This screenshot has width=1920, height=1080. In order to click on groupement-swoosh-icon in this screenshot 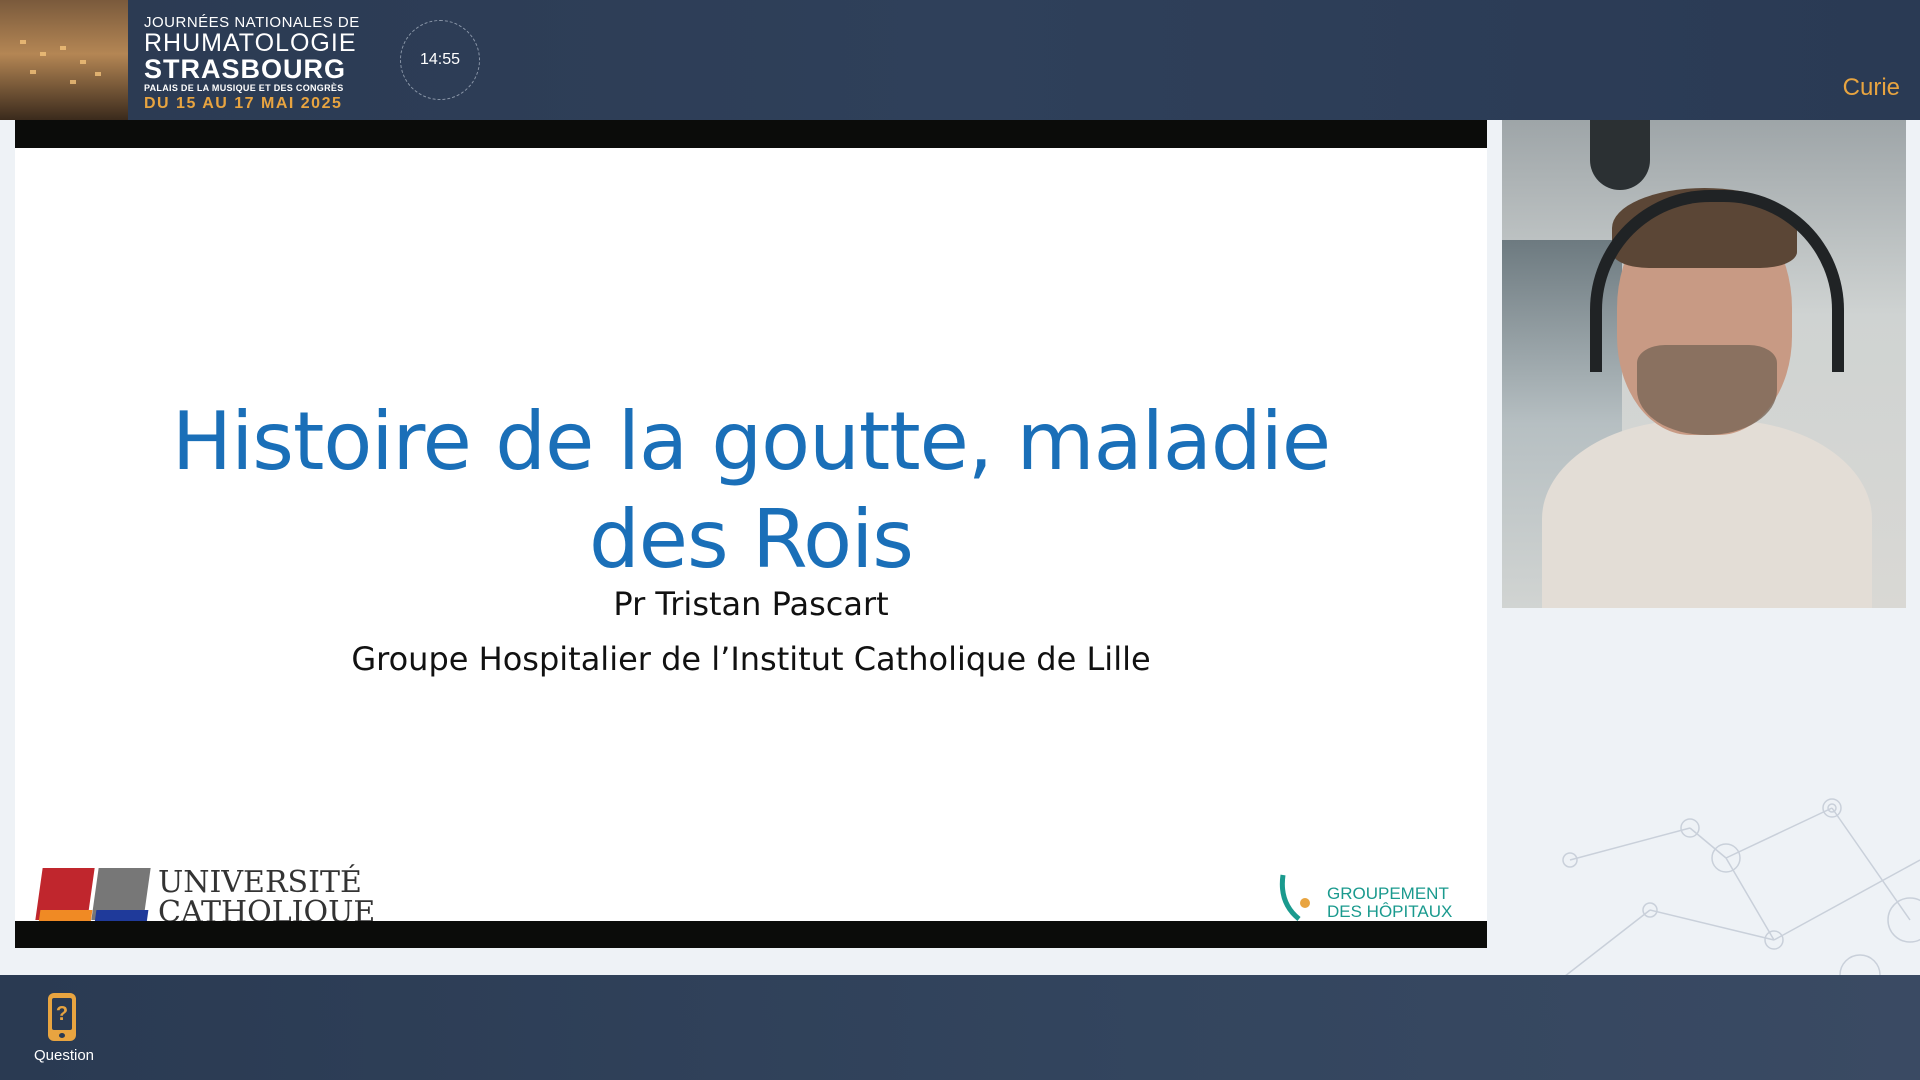, I will do `click(1294, 897)`.